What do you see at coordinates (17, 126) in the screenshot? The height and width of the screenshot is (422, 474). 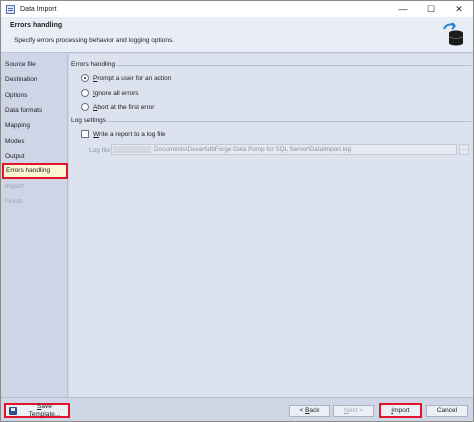 I see `sidebar-item-mapping: Mapping` at bounding box center [17, 126].